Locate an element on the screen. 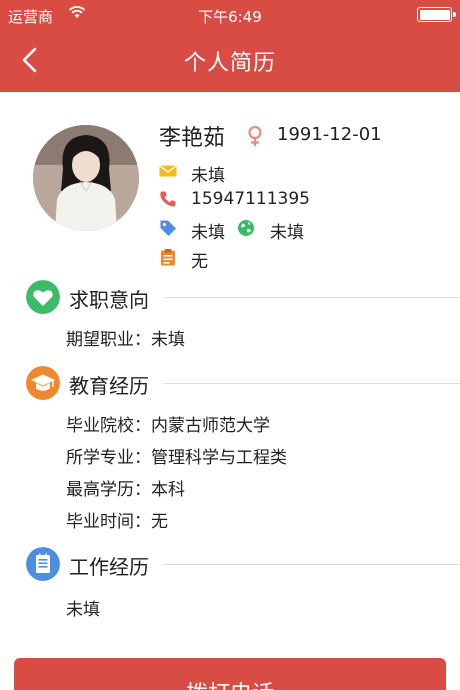 This screenshot has height=690, width=460. kv-row: 最高学历：本科 is located at coordinates (125, 487).